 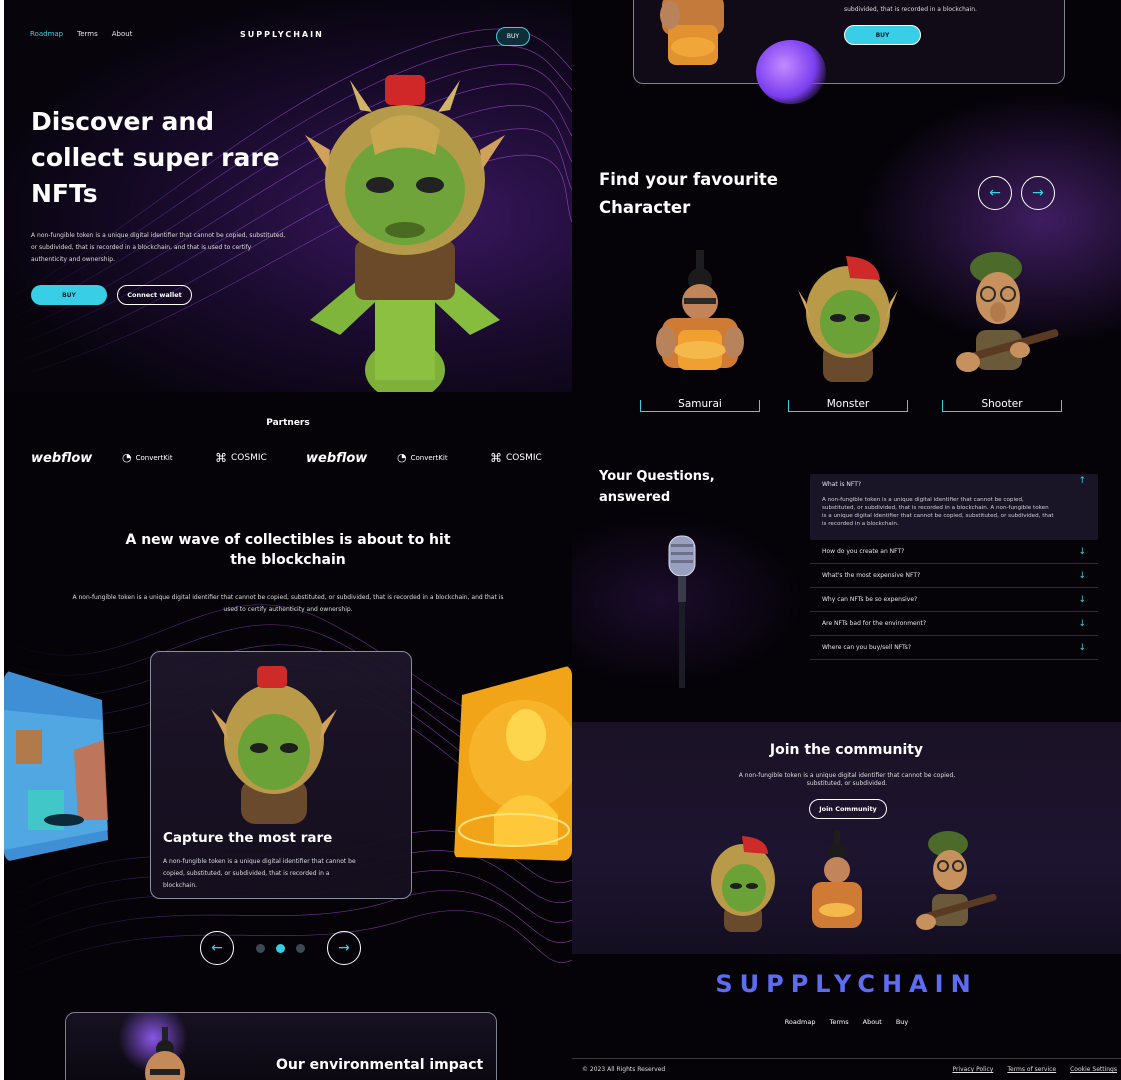 I want to click on character-card-samurai: Samurai, so click(x=700, y=330).